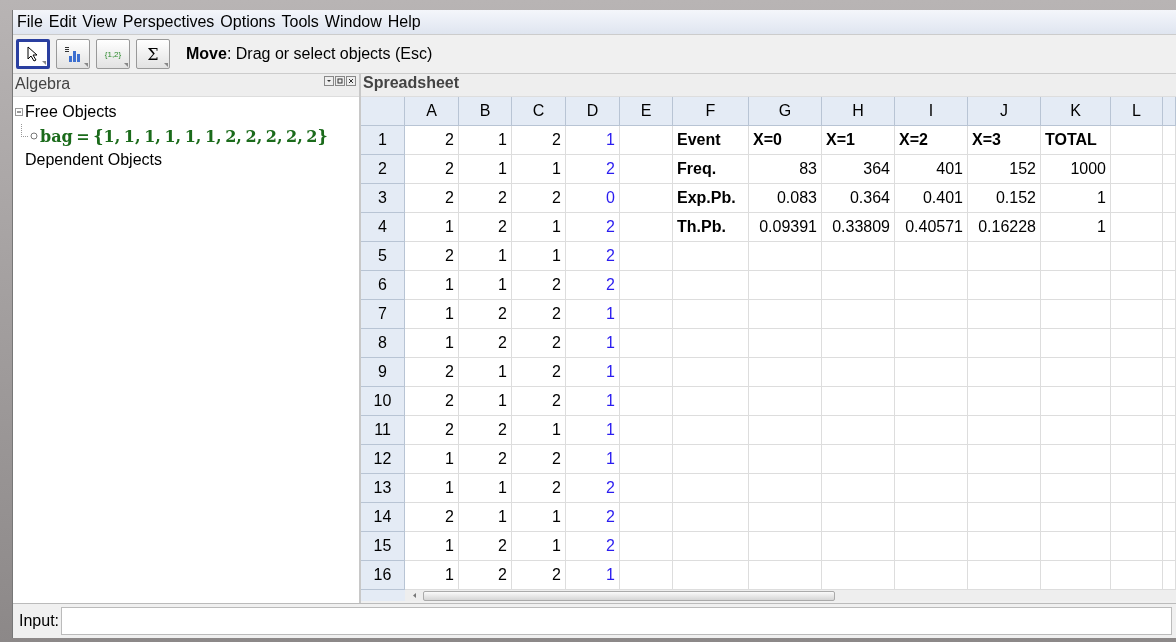 This screenshot has height=642, width=1176. What do you see at coordinates (432, 111) in the screenshot?
I see `column-header: A` at bounding box center [432, 111].